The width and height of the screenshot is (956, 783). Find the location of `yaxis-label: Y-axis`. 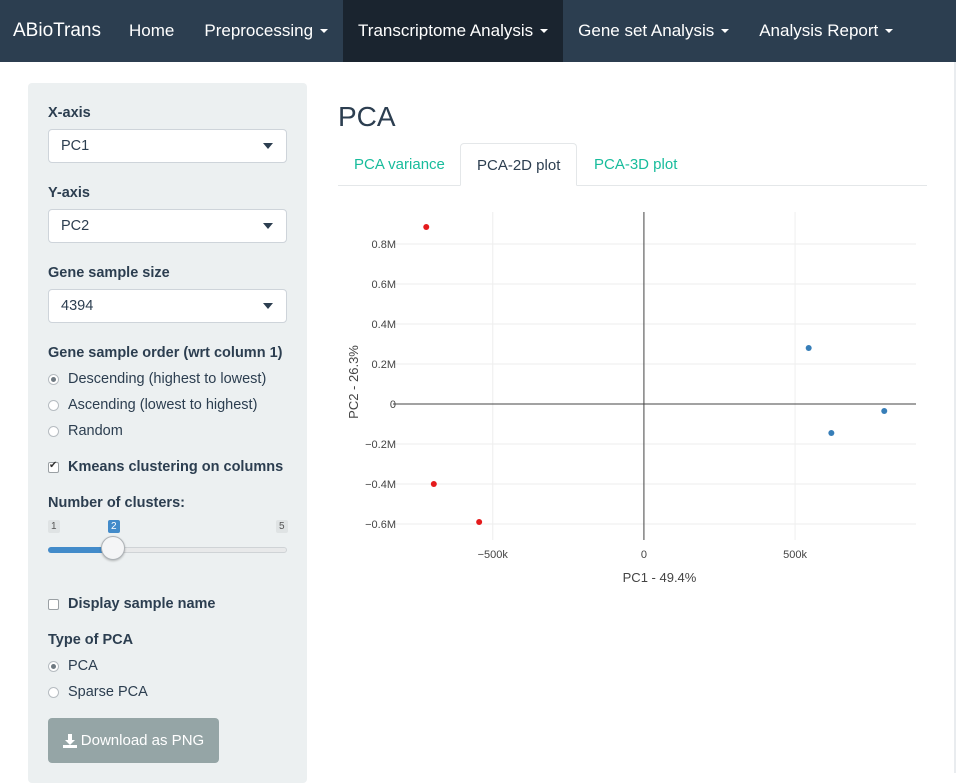

yaxis-label: Y-axis is located at coordinates (69, 193).